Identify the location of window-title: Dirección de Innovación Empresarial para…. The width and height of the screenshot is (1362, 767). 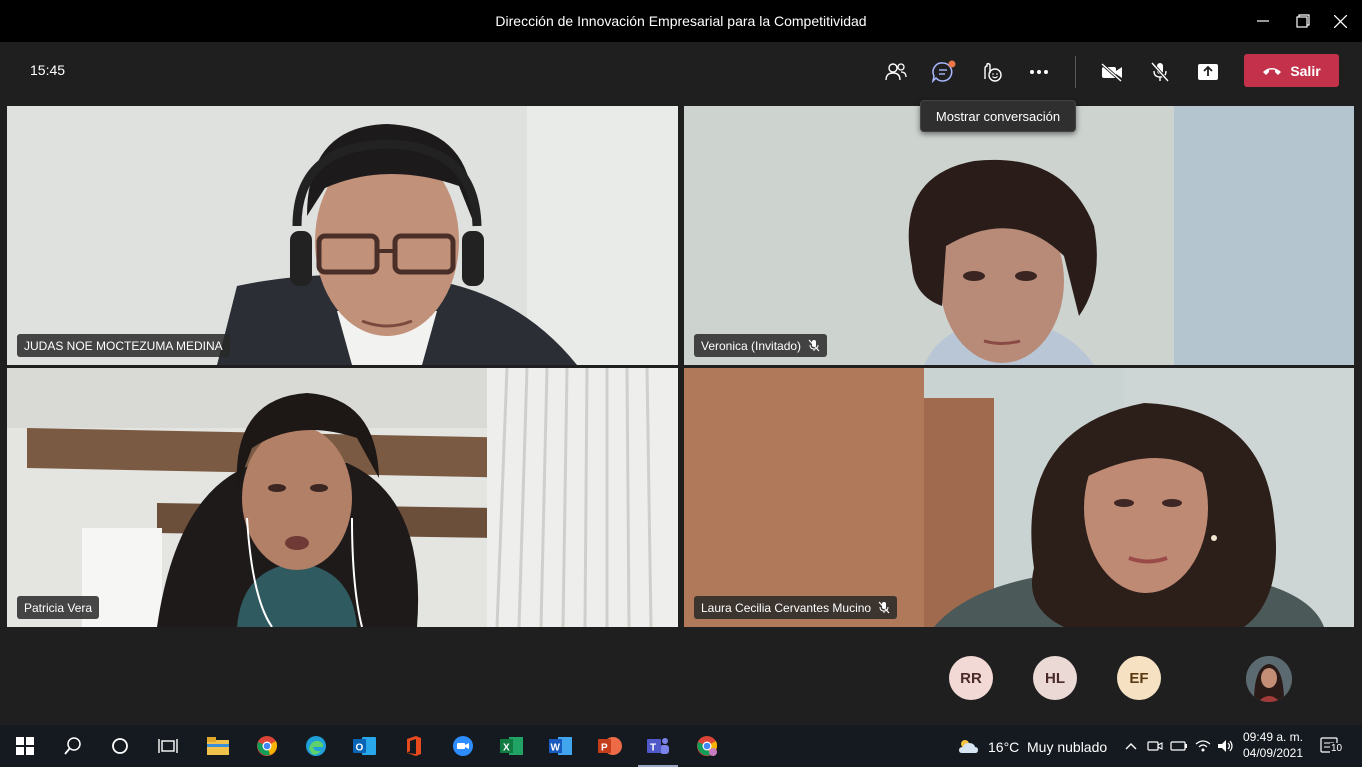
(681, 21).